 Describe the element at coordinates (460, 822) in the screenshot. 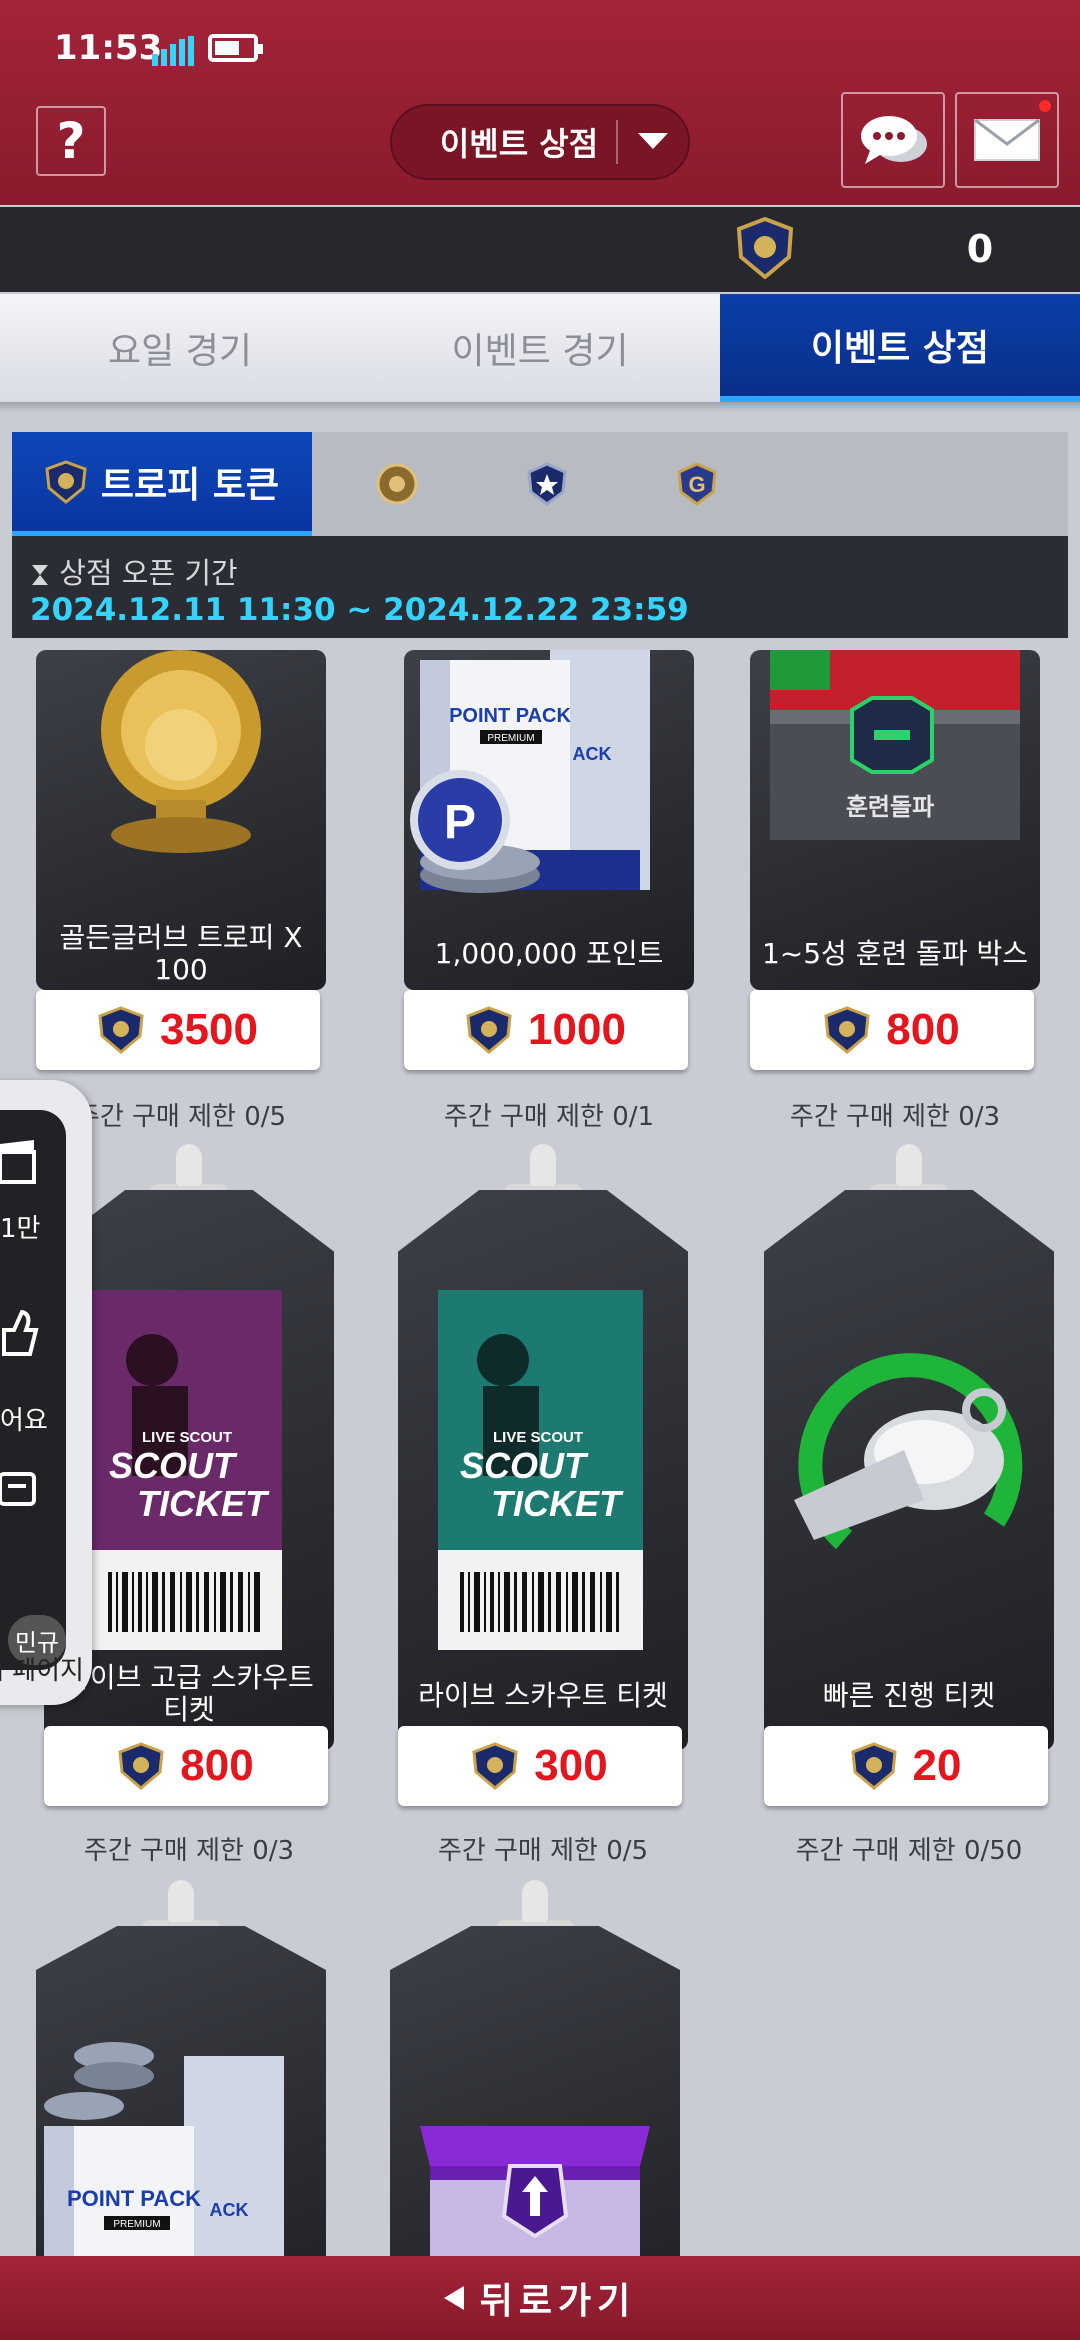

I see `svg-text: P` at that location.